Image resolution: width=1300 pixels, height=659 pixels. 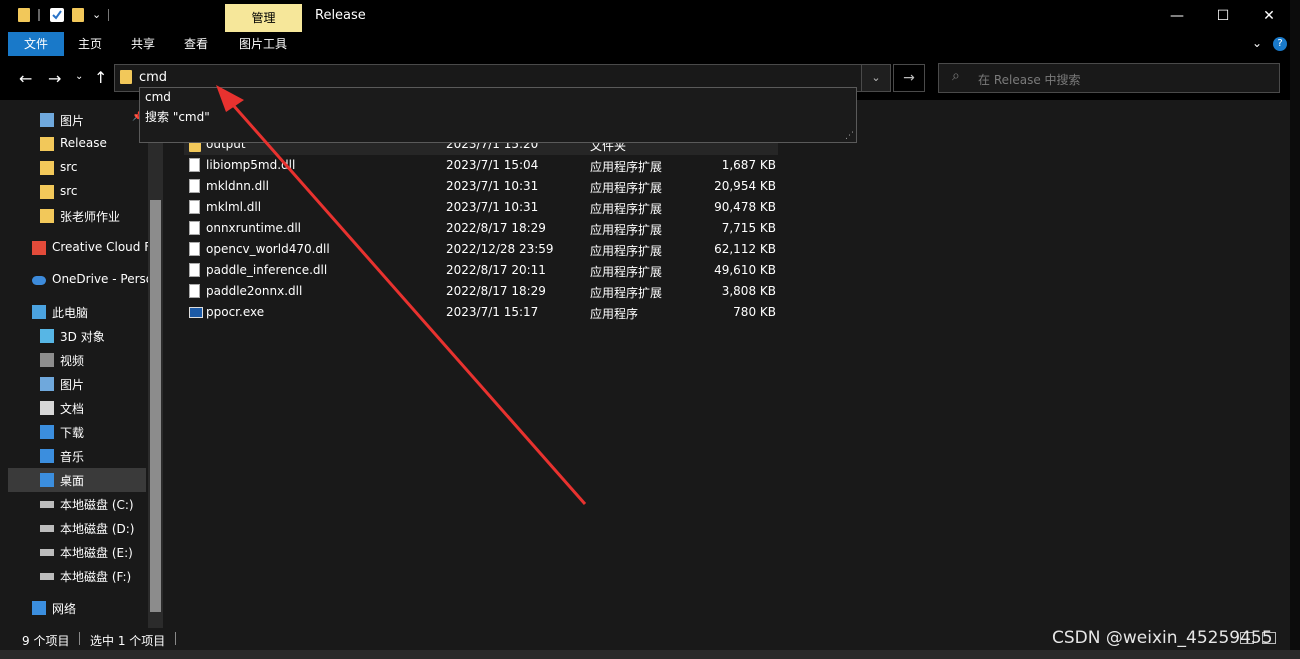 What do you see at coordinates (230, 98) in the screenshot?
I see `arrow-head` at bounding box center [230, 98].